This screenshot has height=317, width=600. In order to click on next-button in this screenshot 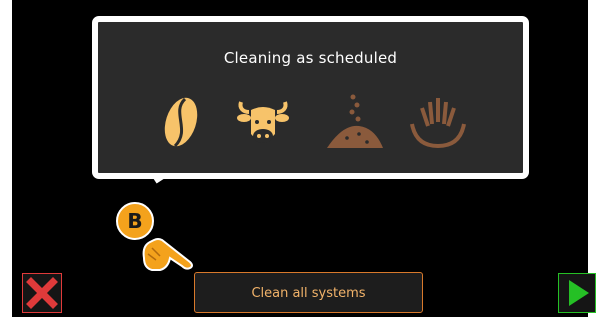, I will do `click(577, 293)`.